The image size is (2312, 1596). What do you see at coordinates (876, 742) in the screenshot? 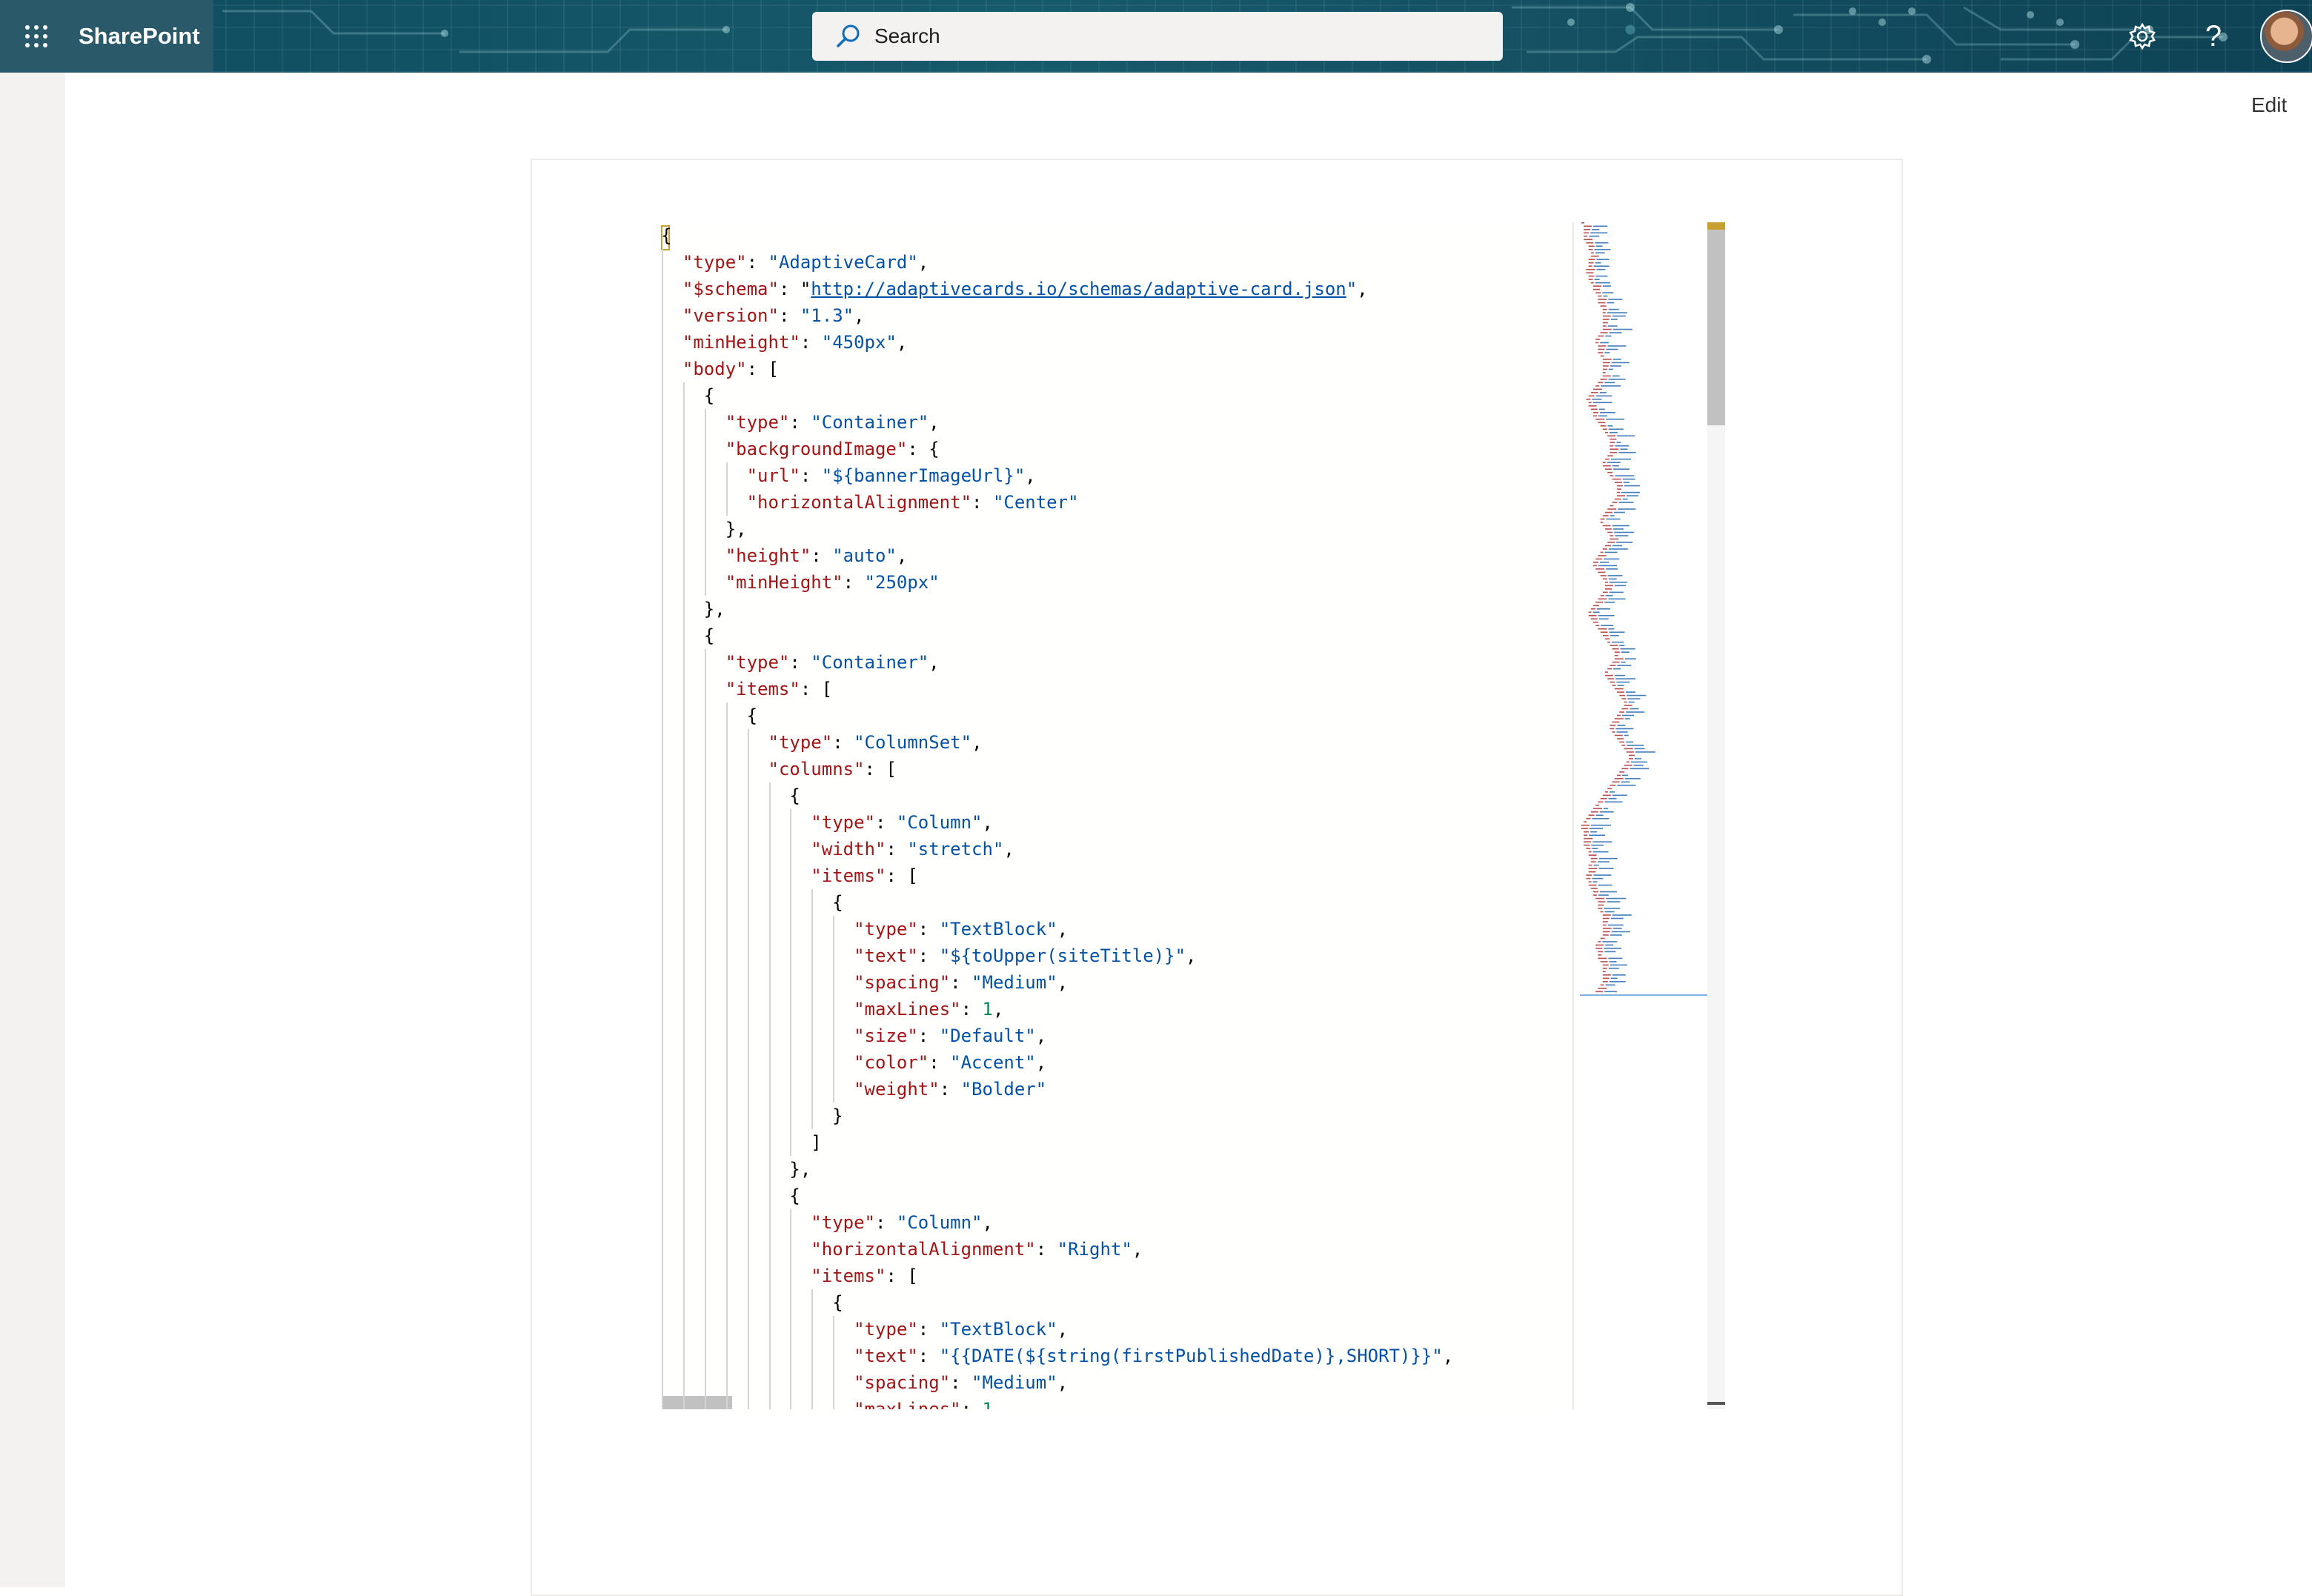
I see `code-line: "type": "ColumnSet",` at bounding box center [876, 742].